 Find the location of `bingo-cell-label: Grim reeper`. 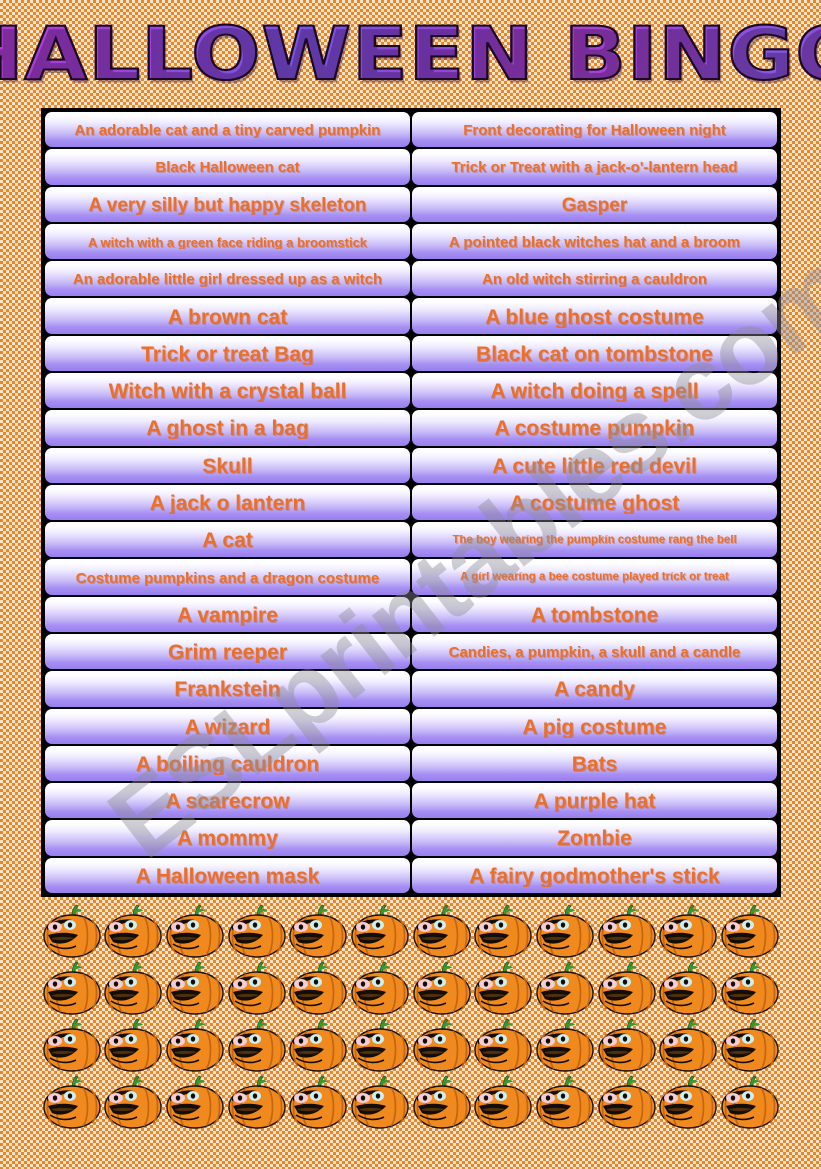

bingo-cell-label: Grim reeper is located at coordinates (227, 653).